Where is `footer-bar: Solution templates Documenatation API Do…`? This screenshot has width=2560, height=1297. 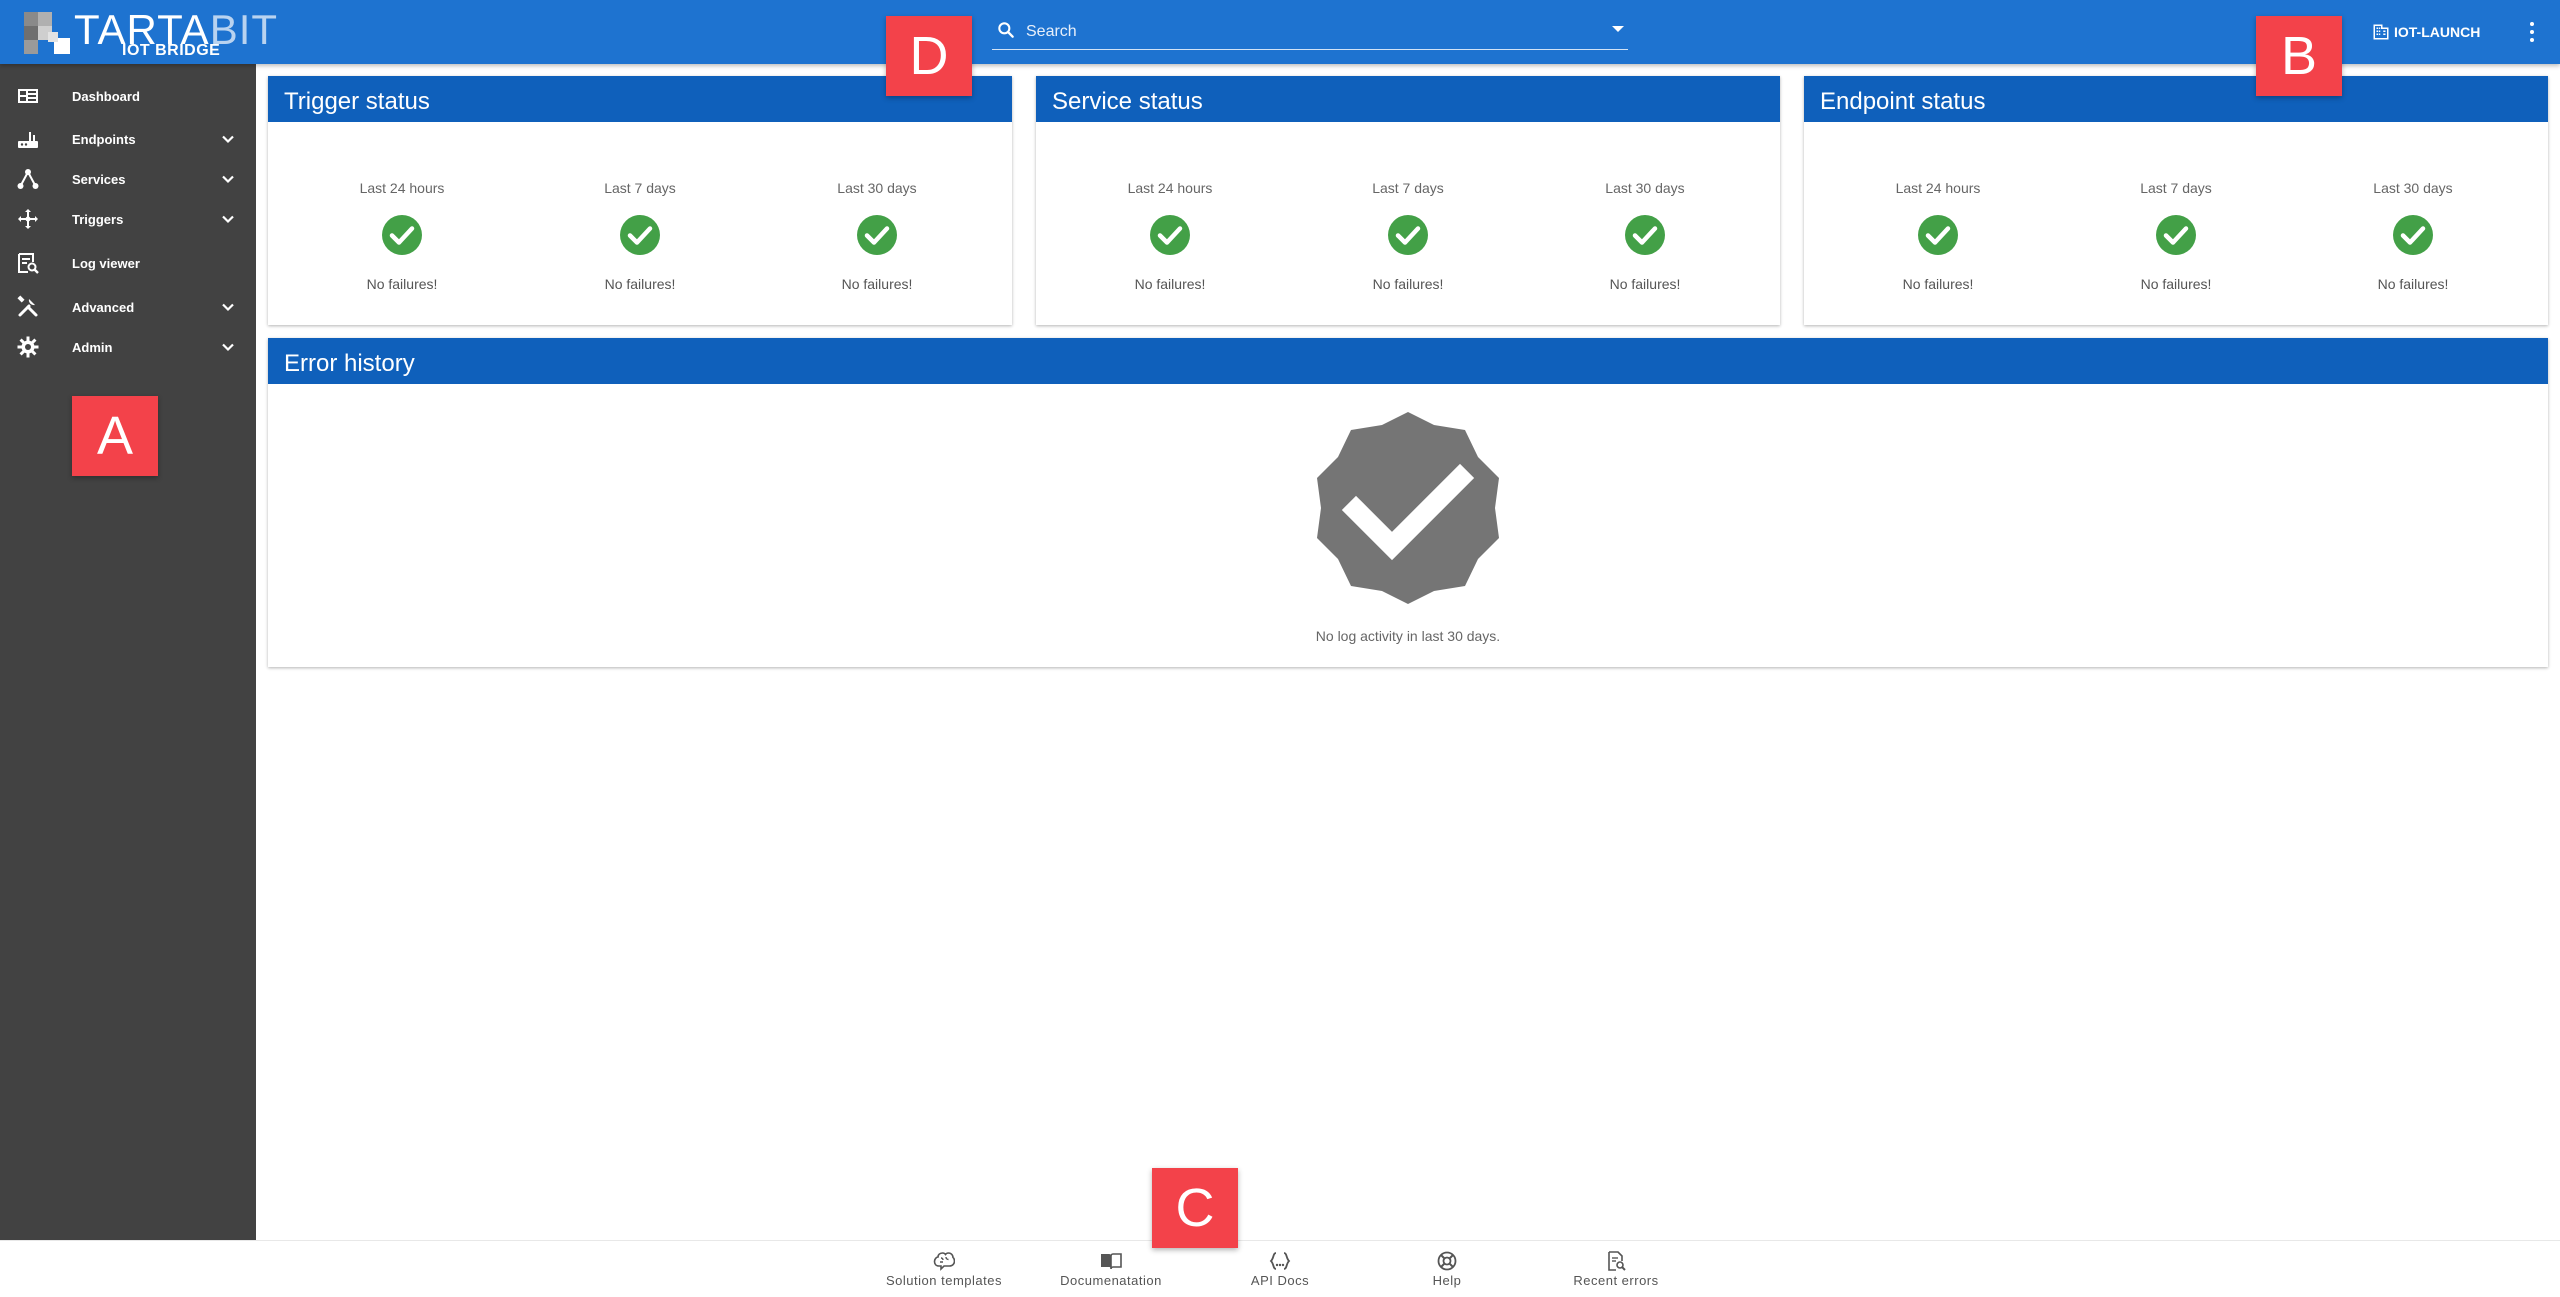
footer-bar: Solution templates Documenatation API Do… is located at coordinates (1280, 1268).